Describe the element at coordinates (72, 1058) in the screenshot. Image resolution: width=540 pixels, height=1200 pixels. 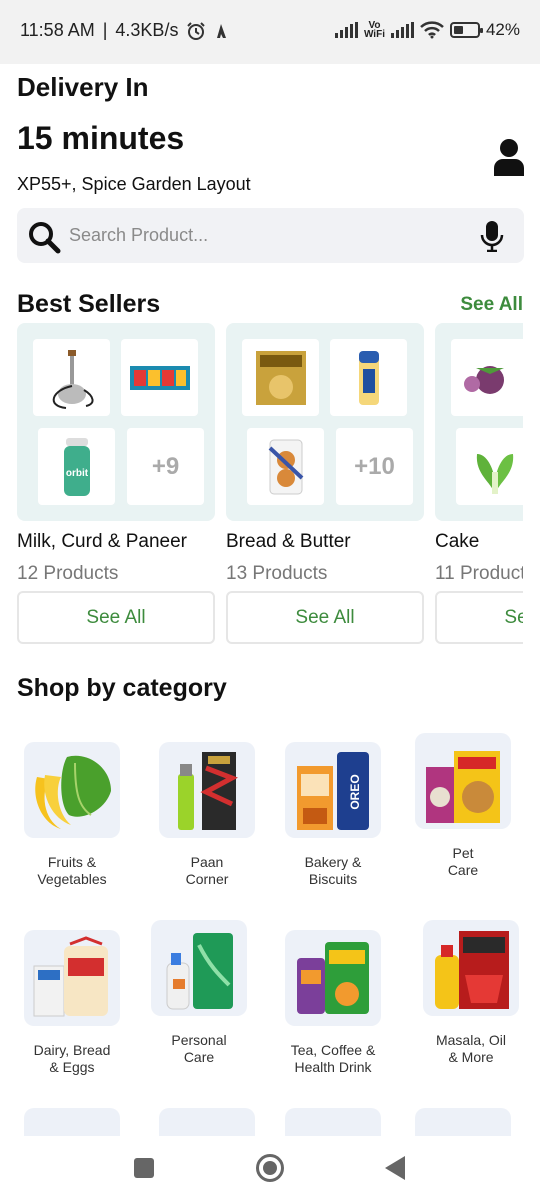
I see `category-label: Dairy, Bread & Eggs` at that location.